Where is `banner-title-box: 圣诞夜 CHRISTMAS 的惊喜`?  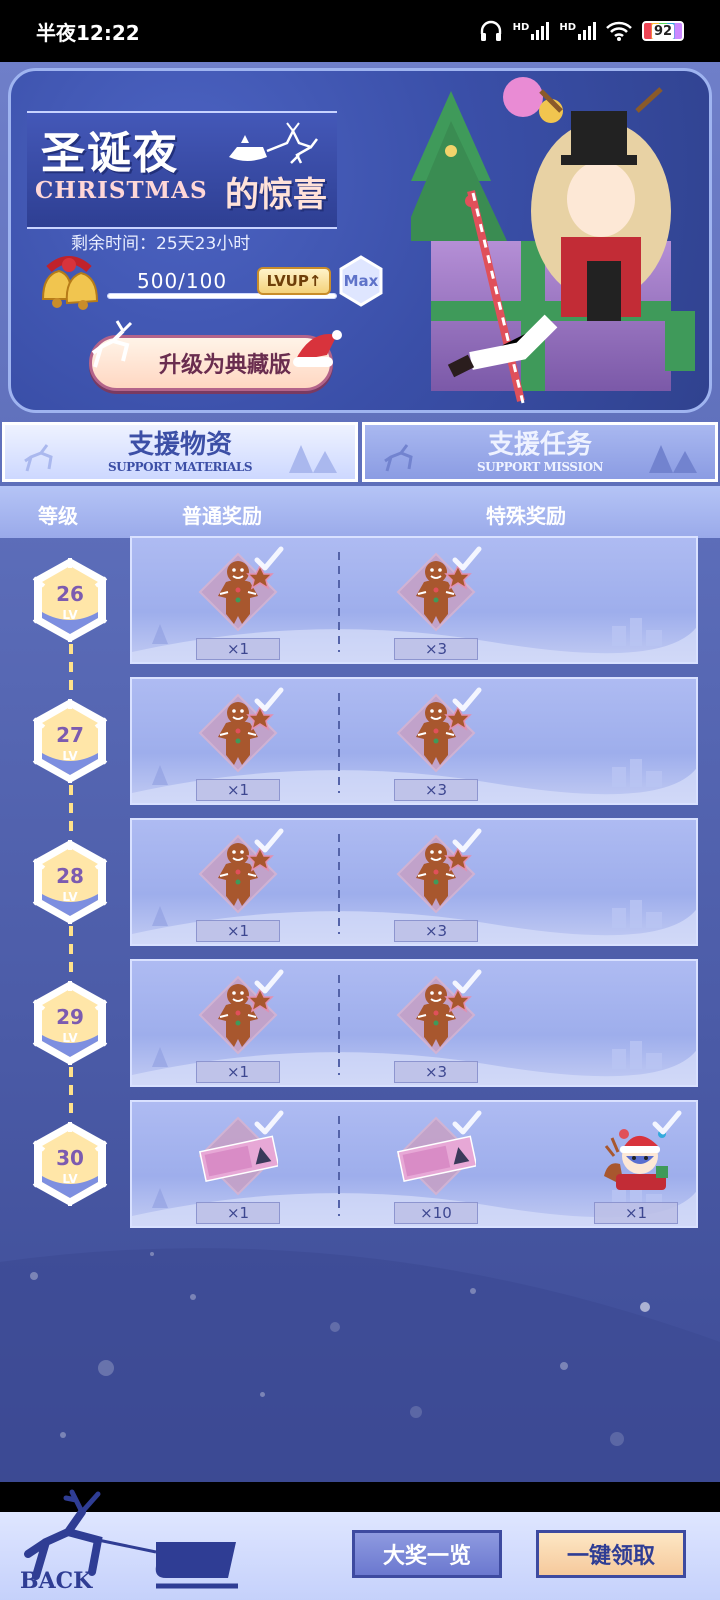 banner-title-box: 圣诞夜 CHRISTMAS 的惊喜 is located at coordinates (182, 170).